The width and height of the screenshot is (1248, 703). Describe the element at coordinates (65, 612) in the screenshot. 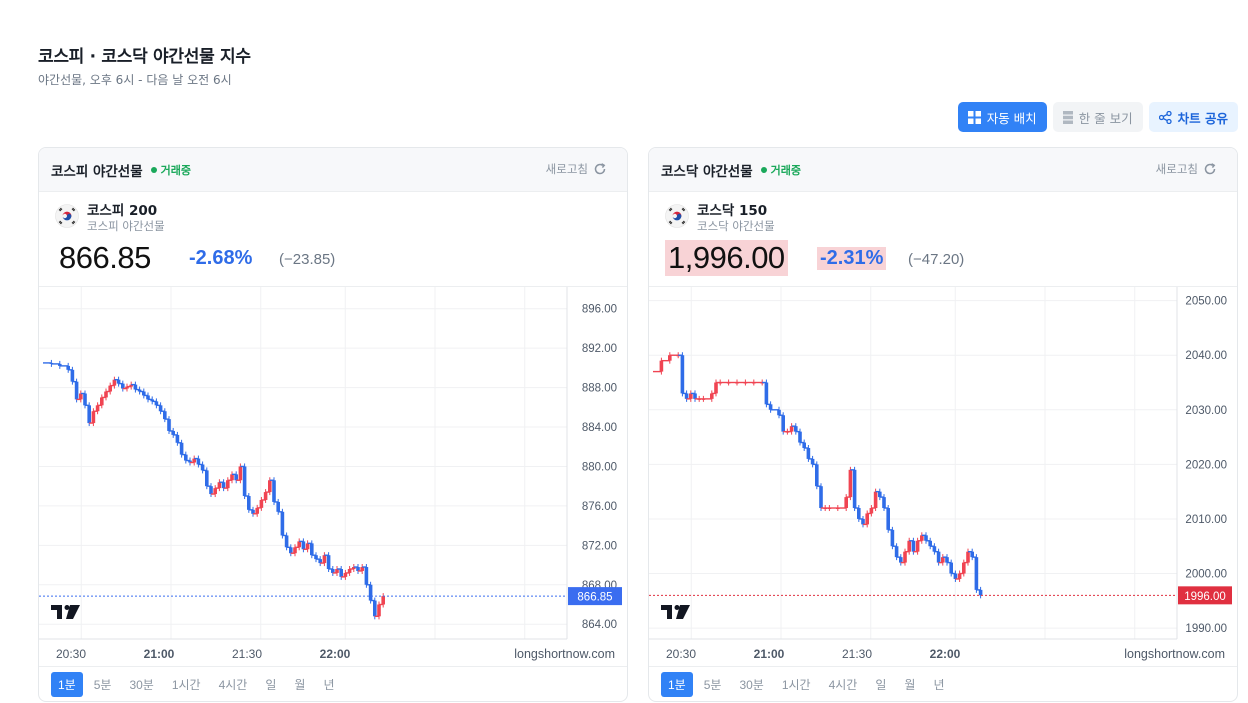

I see `tradingview-logo-icon` at that location.